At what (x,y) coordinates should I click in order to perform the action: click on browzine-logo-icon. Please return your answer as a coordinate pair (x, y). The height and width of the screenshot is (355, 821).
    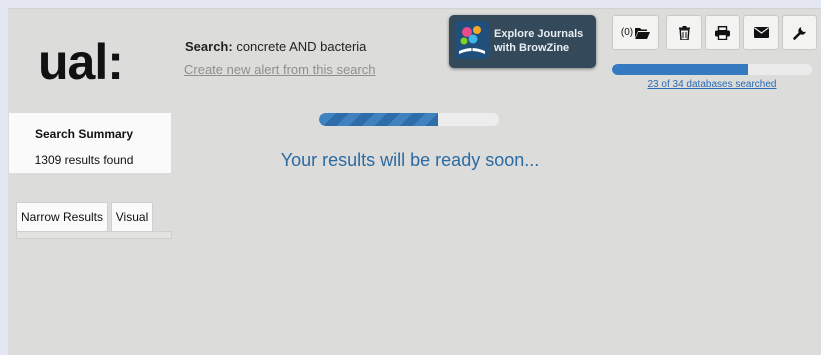
    Looking at the image, I should click on (472, 40).